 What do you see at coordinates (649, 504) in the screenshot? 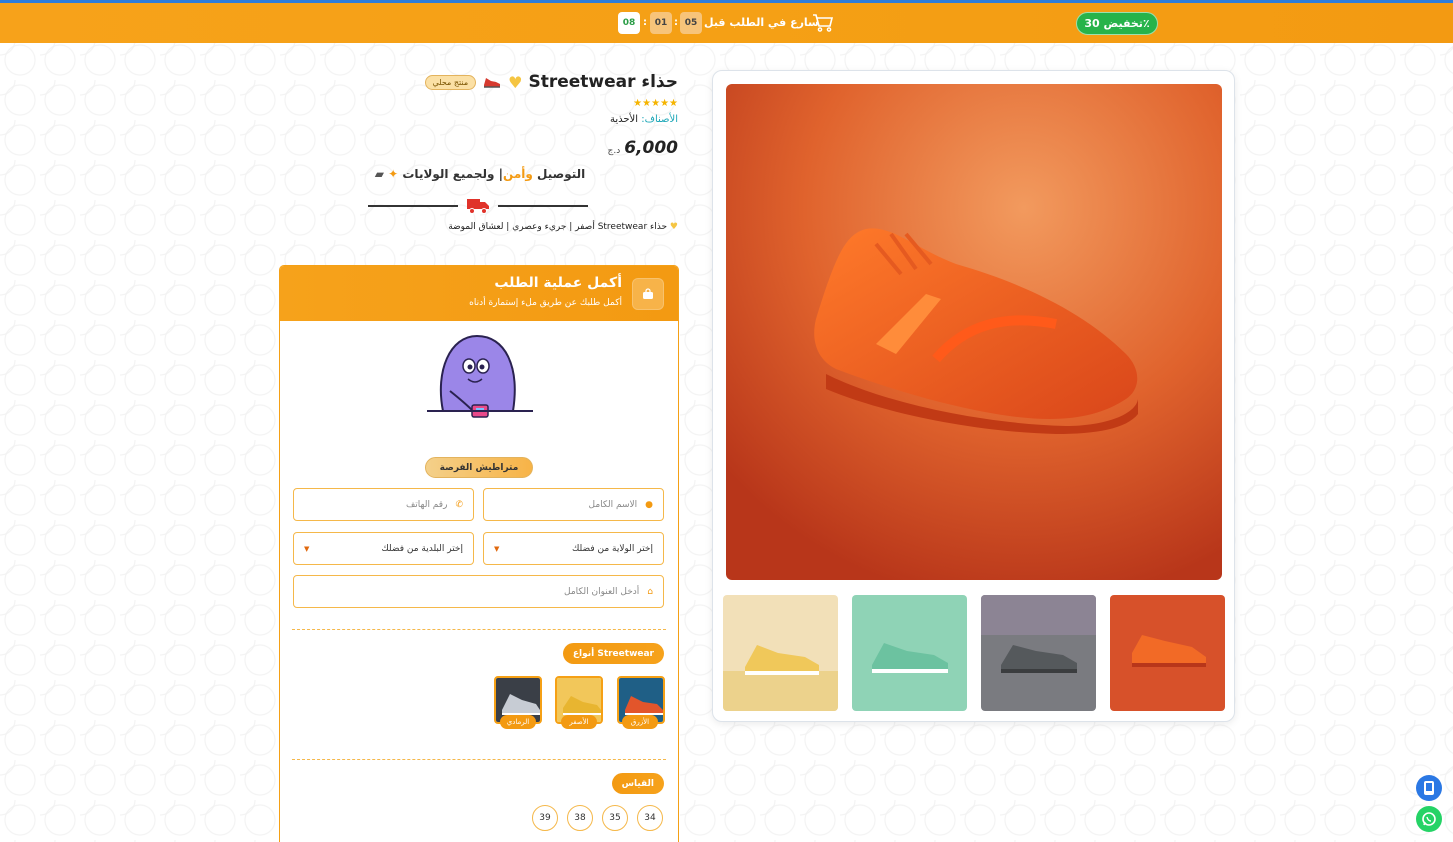
I see `user-icon: ●` at bounding box center [649, 504].